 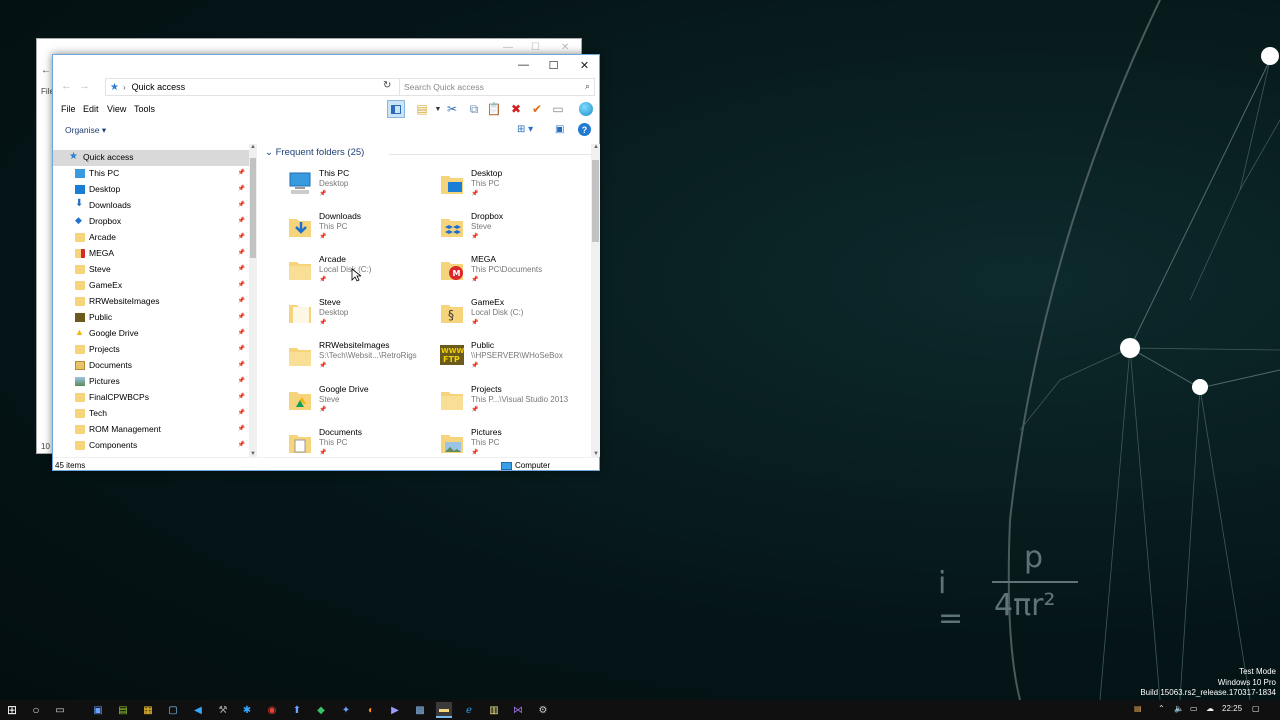 I want to click on search-icon: ○, so click(x=36, y=710).